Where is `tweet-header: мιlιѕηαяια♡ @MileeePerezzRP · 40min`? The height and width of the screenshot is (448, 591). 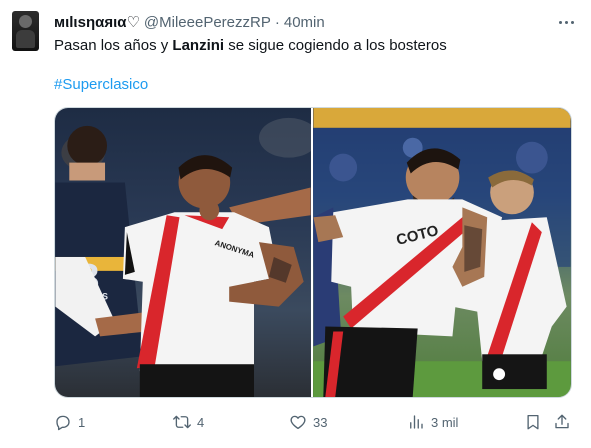 tweet-header: мιlιѕηαяια♡ @MileeePerezzRP · 40min is located at coordinates (189, 22).